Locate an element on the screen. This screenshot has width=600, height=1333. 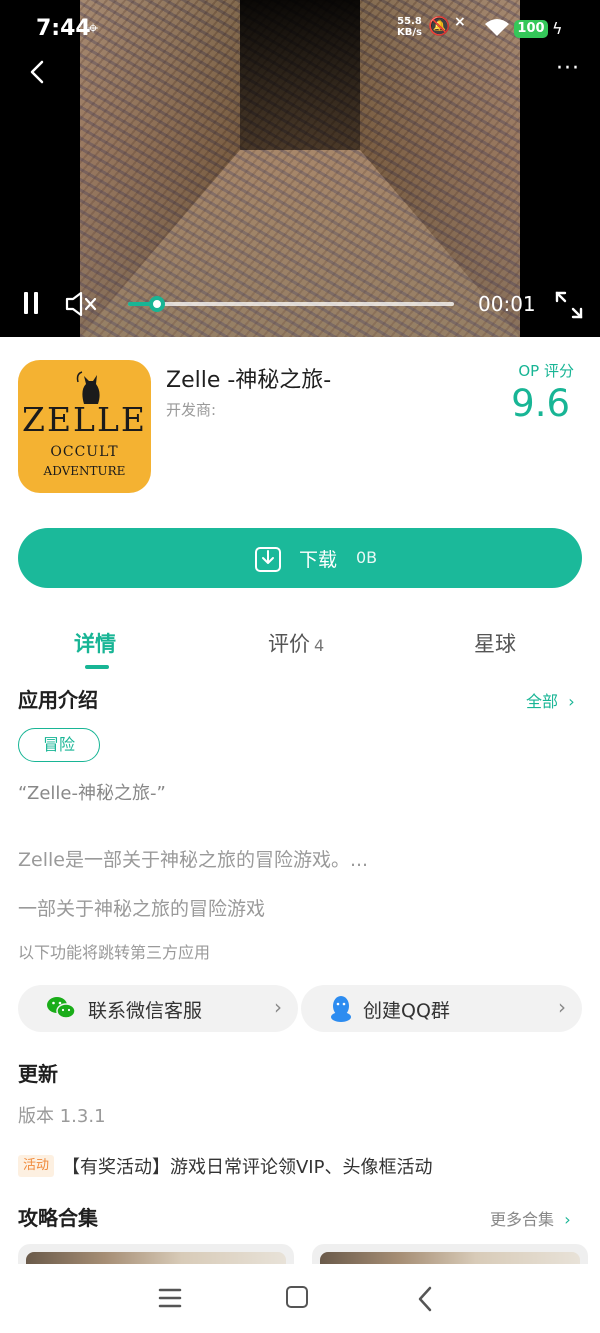
download-icon is located at coordinates (268, 559).